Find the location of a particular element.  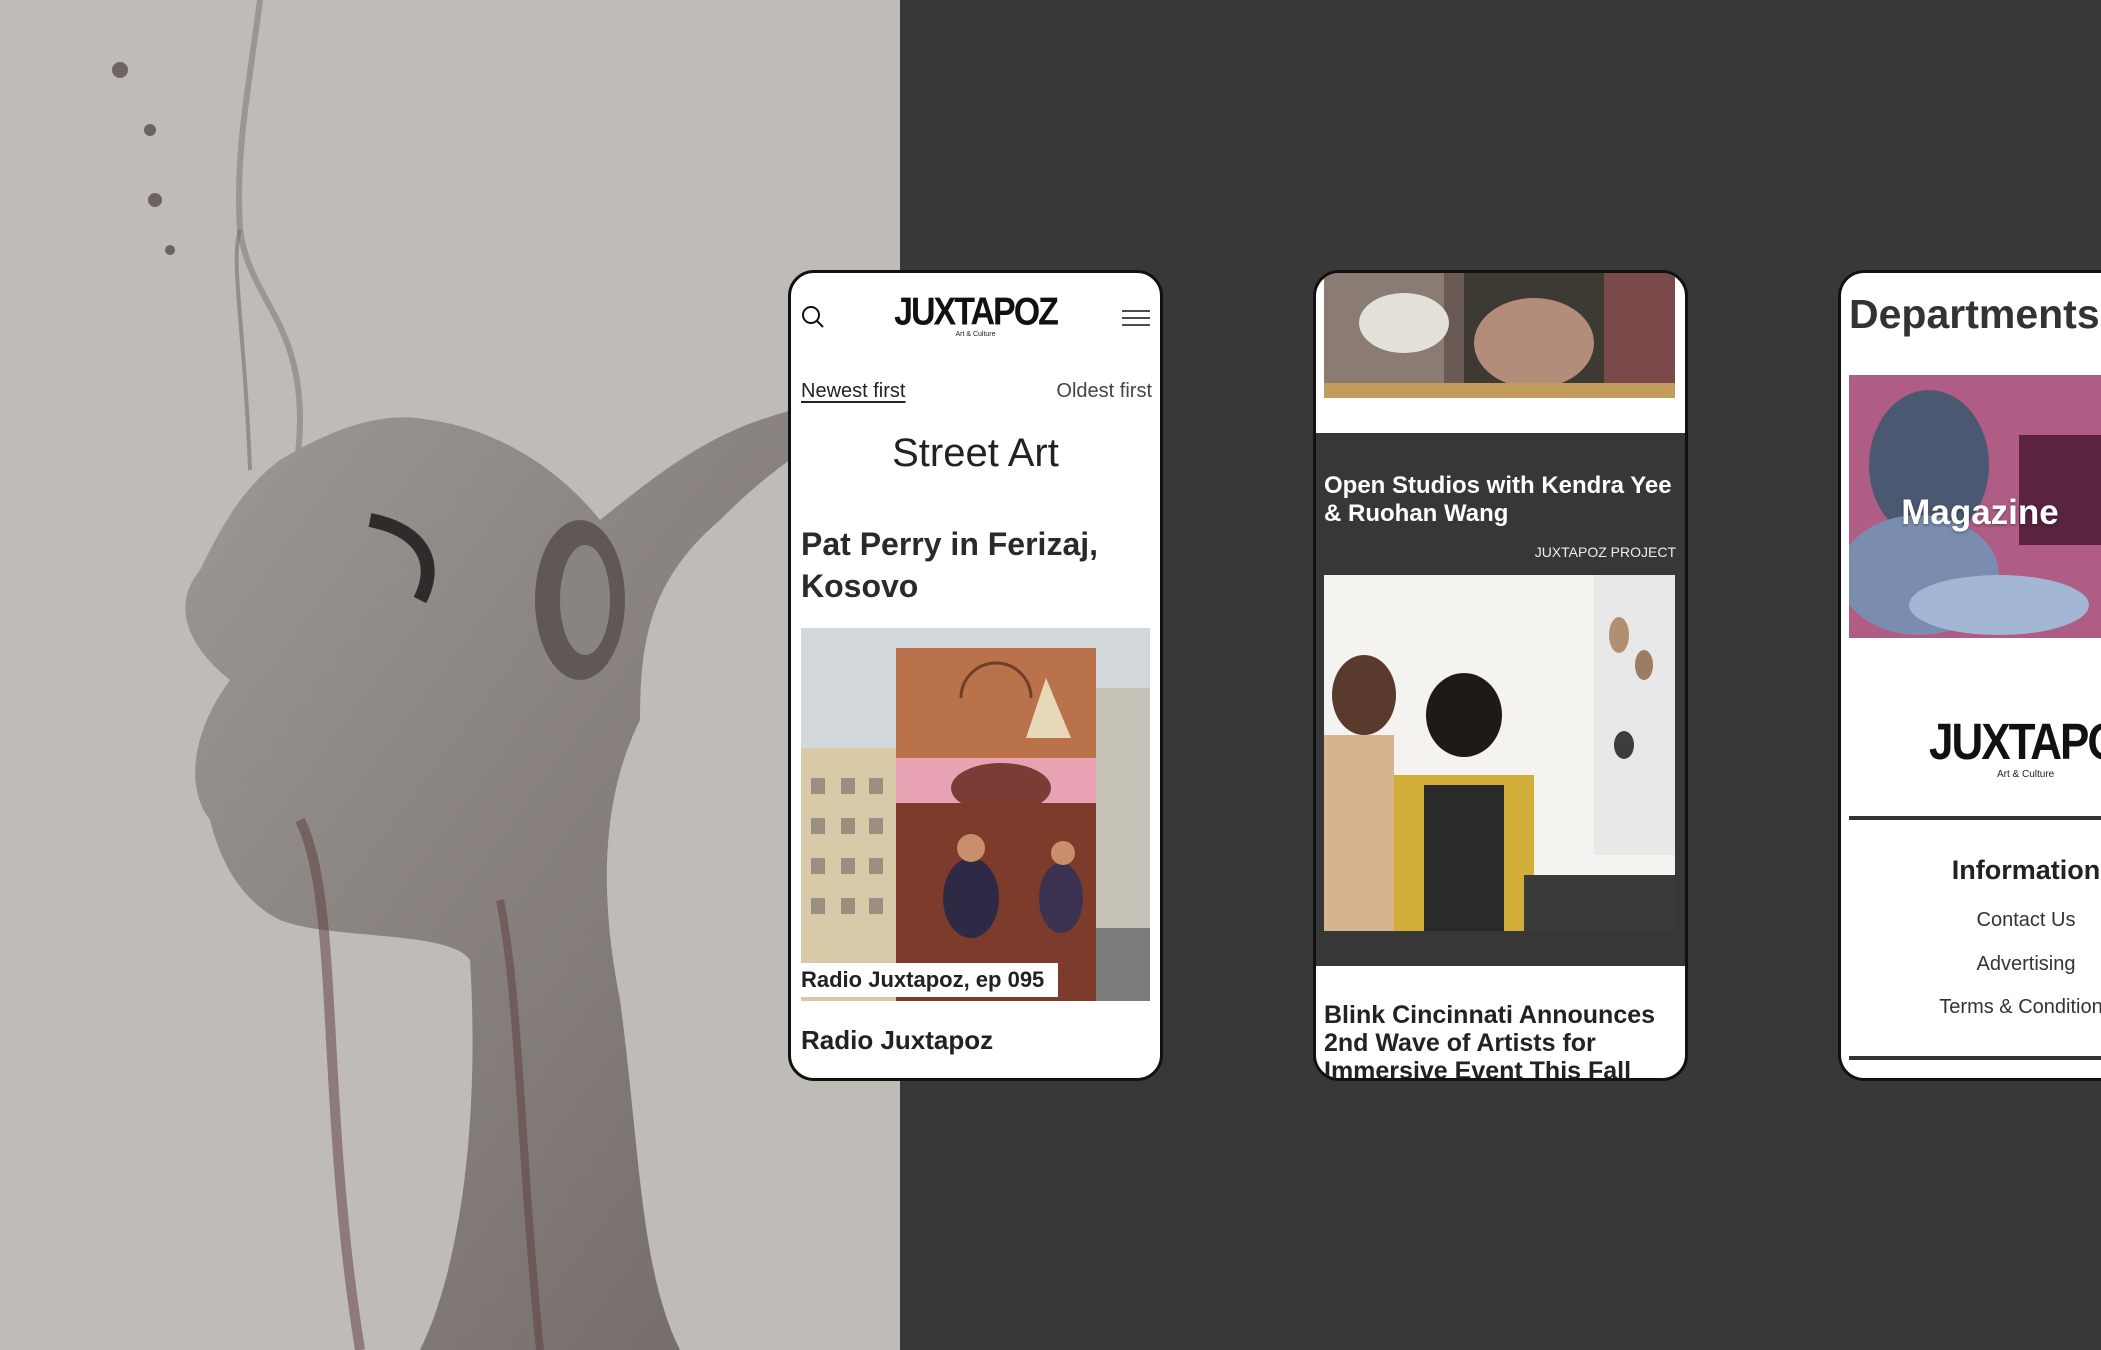

menu-icon is located at coordinates (1136, 318).